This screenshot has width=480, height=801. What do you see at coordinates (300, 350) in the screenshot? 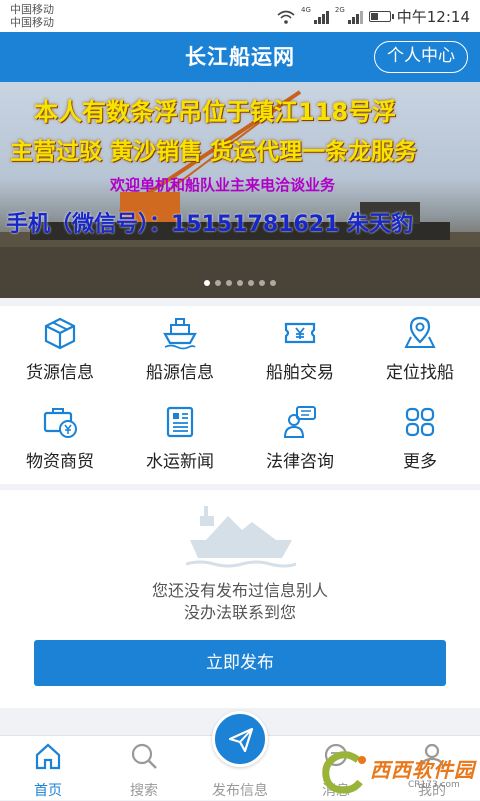
I see `menu-item-ship-trade: 船舶交易` at bounding box center [300, 350].